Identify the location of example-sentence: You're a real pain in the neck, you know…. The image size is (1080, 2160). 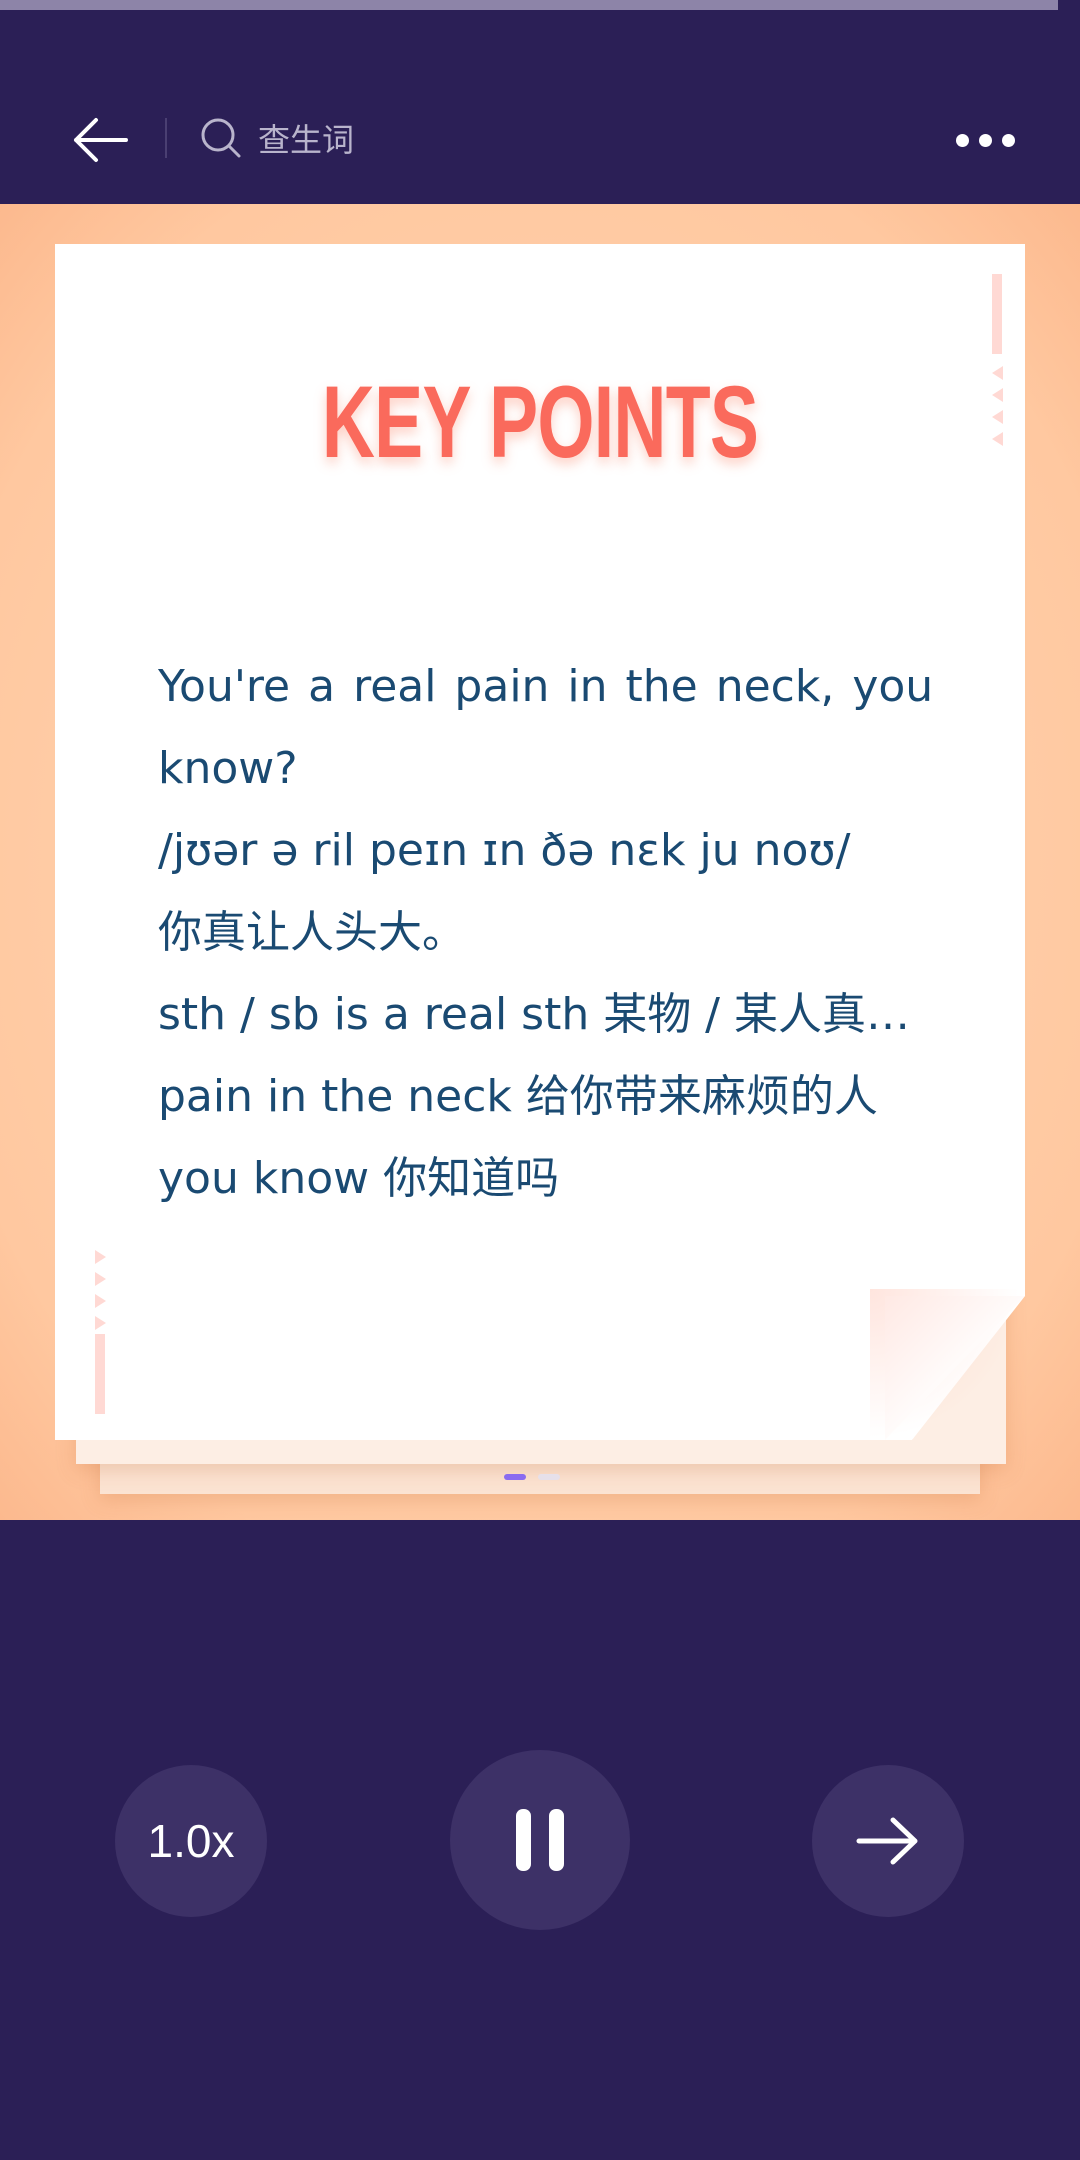
(546, 727).